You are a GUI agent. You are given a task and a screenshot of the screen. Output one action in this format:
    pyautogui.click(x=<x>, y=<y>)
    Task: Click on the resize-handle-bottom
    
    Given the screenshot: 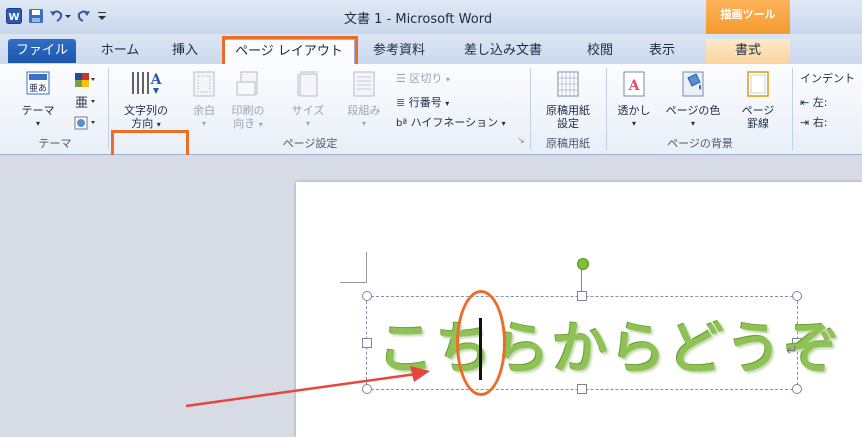 What is the action you would take?
    pyautogui.click(x=582, y=389)
    